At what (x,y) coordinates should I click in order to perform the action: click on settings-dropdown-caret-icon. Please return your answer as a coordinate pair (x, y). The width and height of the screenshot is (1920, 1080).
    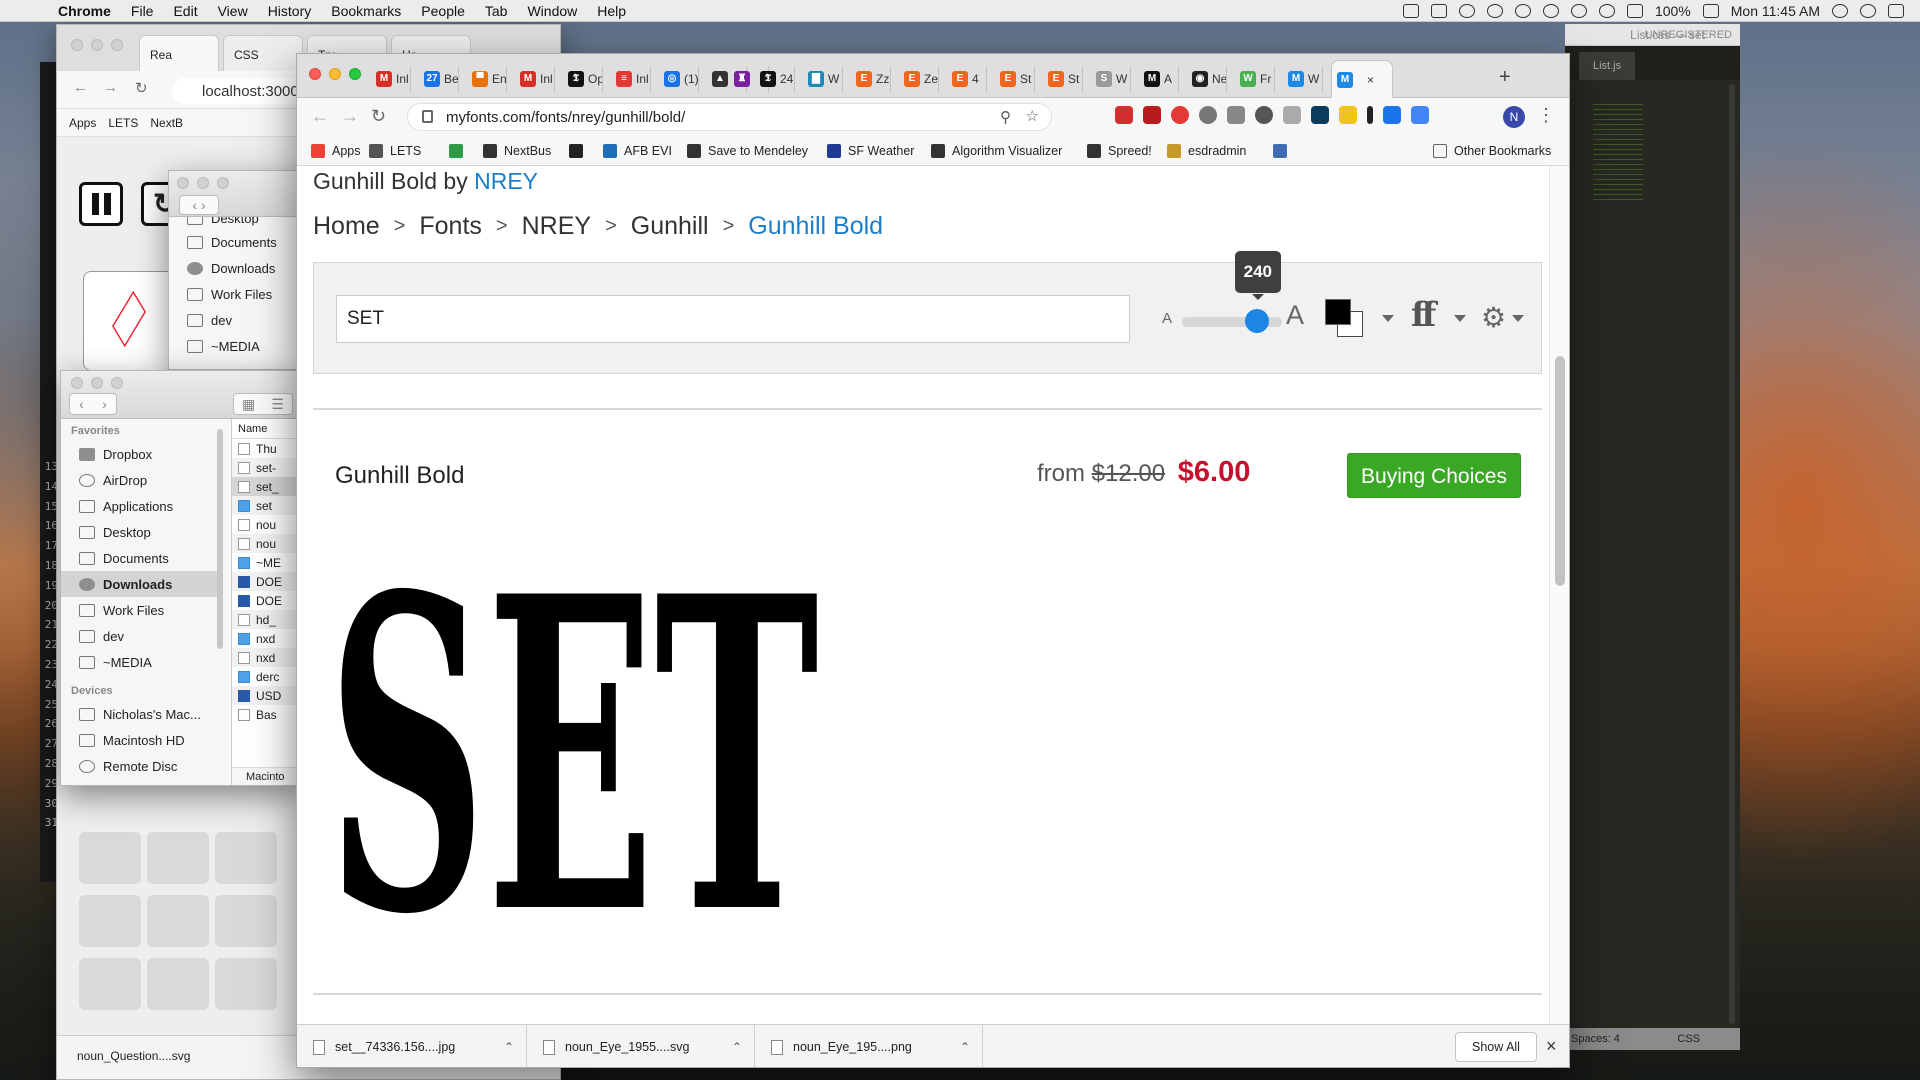
    Looking at the image, I should click on (1518, 318).